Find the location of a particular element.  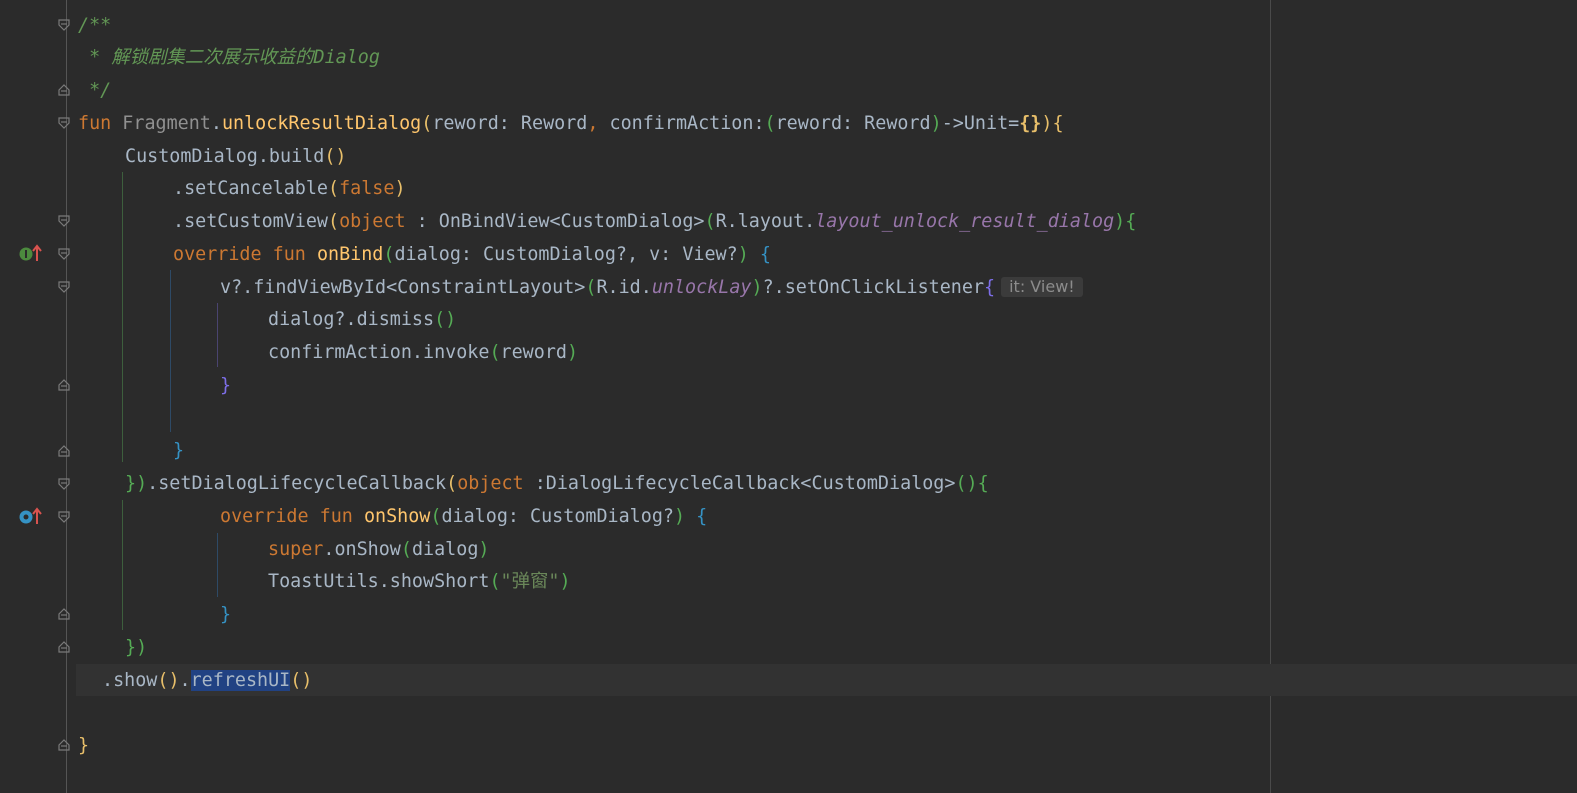

receiver-type: Fragment is located at coordinates (166, 123).